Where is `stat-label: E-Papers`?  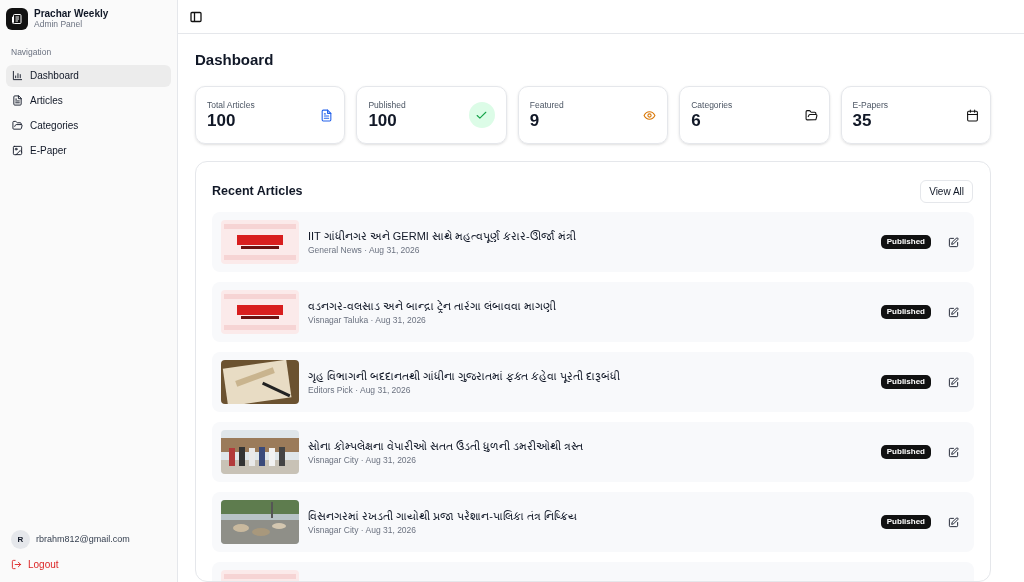 stat-label: E-Papers is located at coordinates (870, 105).